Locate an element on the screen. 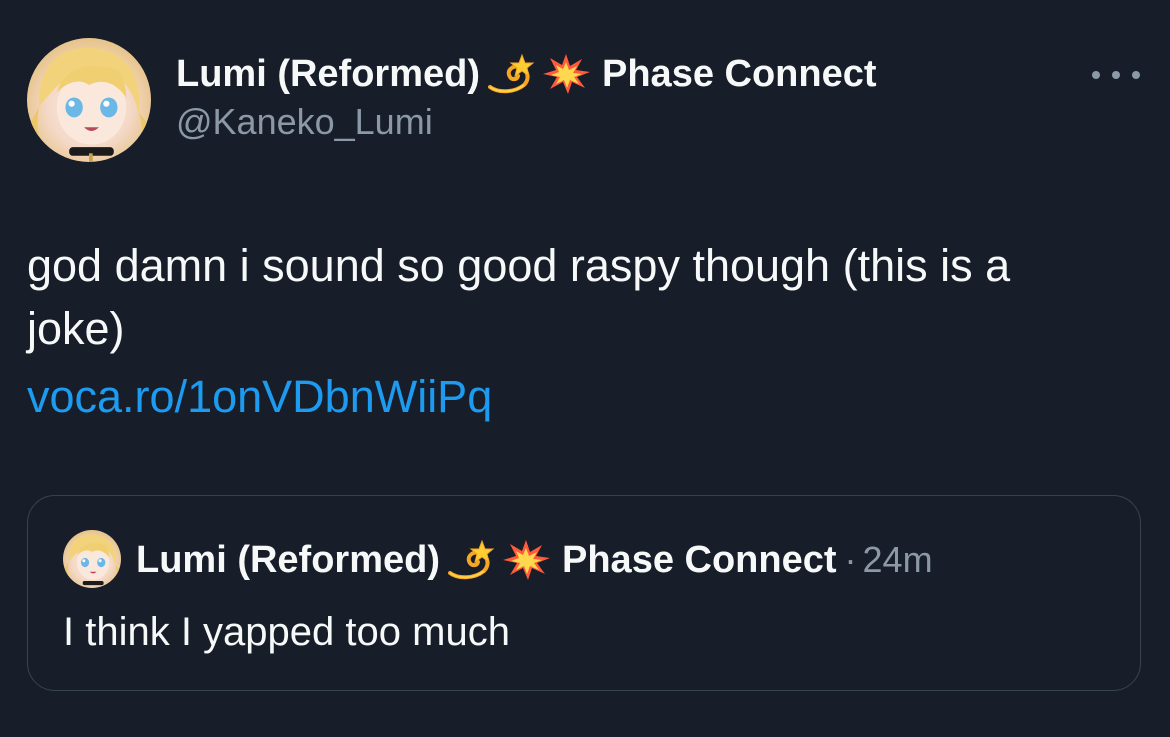 This screenshot has width=1170, height=737. quoted-author-display-name: Lumi (Reformed) is located at coordinates (288, 559).